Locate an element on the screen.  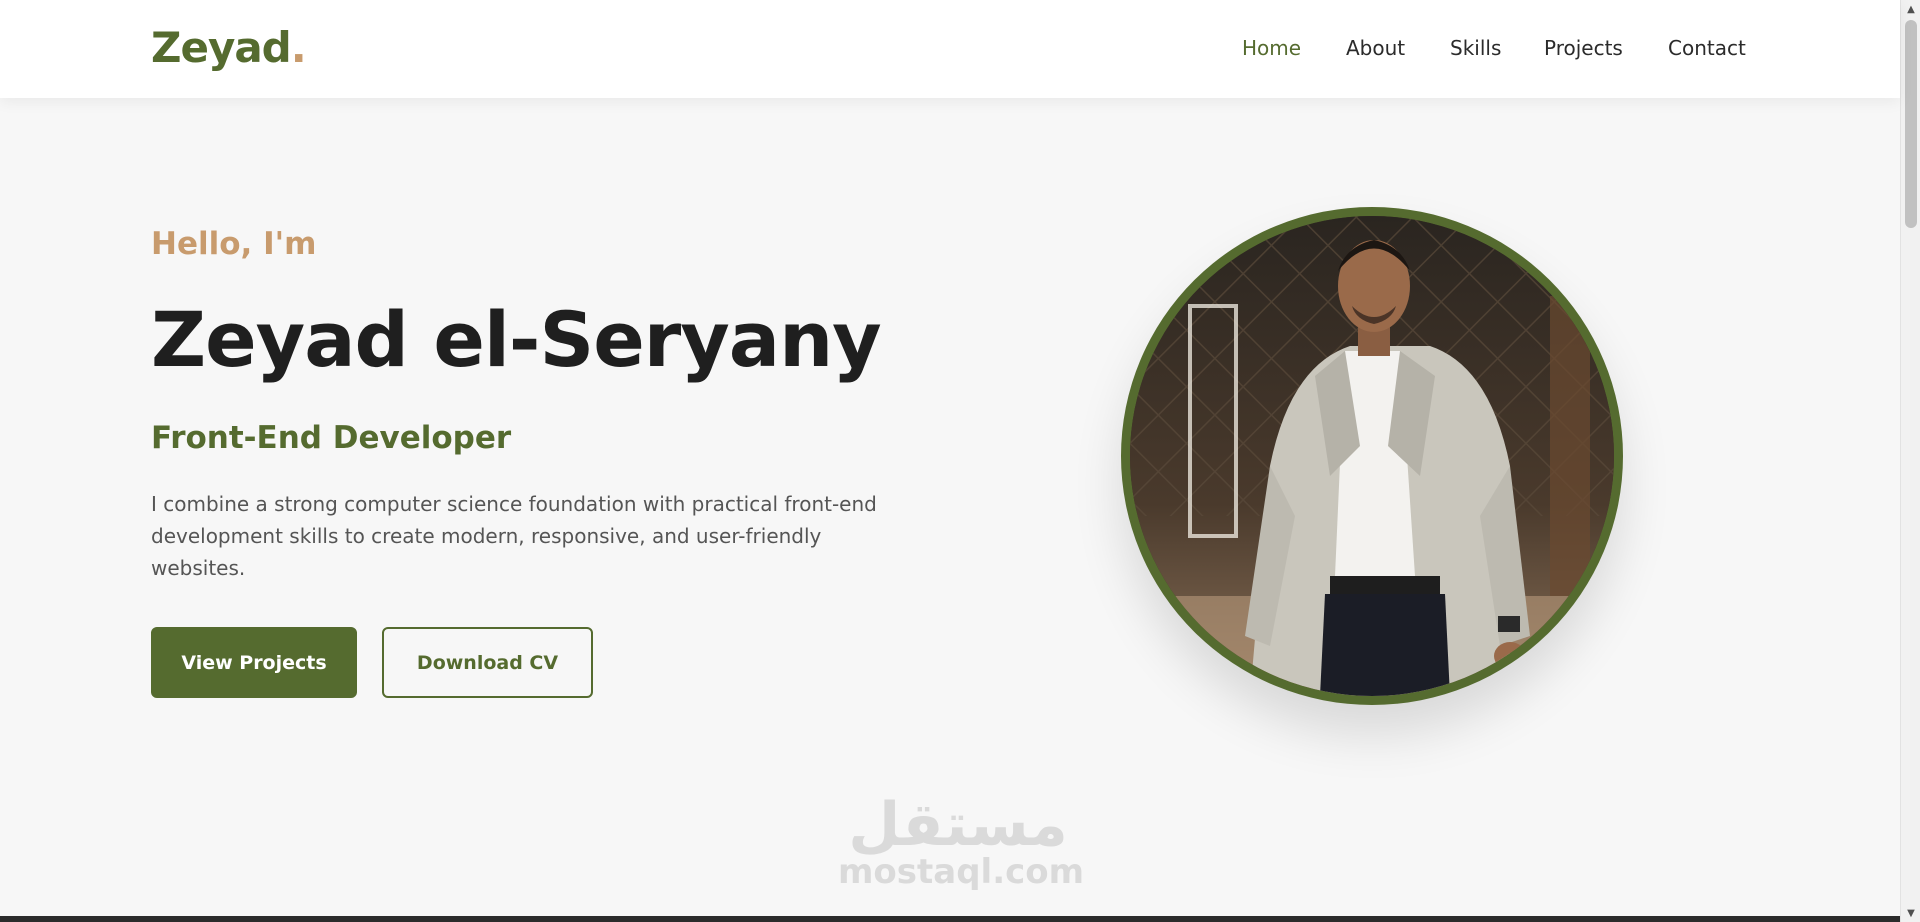
nav-item-home: Home is located at coordinates (1271, 48).